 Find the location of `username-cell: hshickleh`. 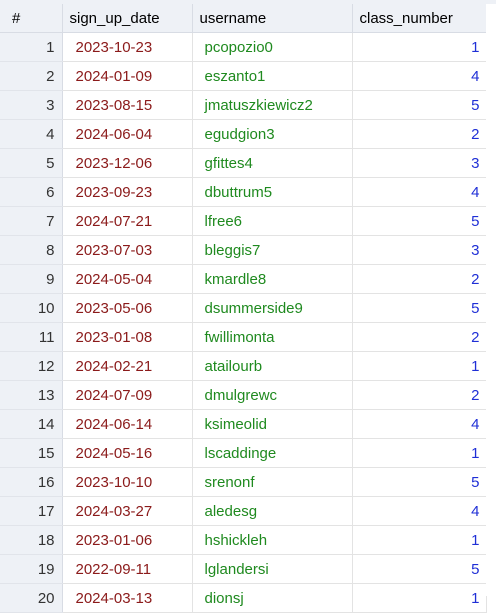

username-cell: hshickleh is located at coordinates (272, 540).